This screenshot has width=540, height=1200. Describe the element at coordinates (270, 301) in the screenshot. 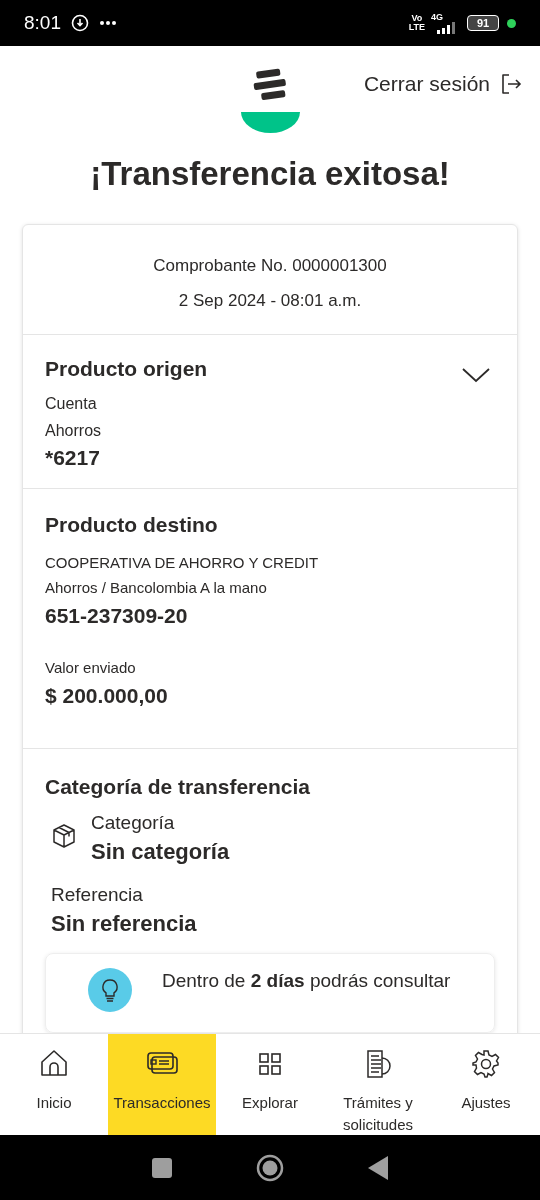

I see `receipt-date: 2 Sep 2024 - 08:01 a.m.` at that location.